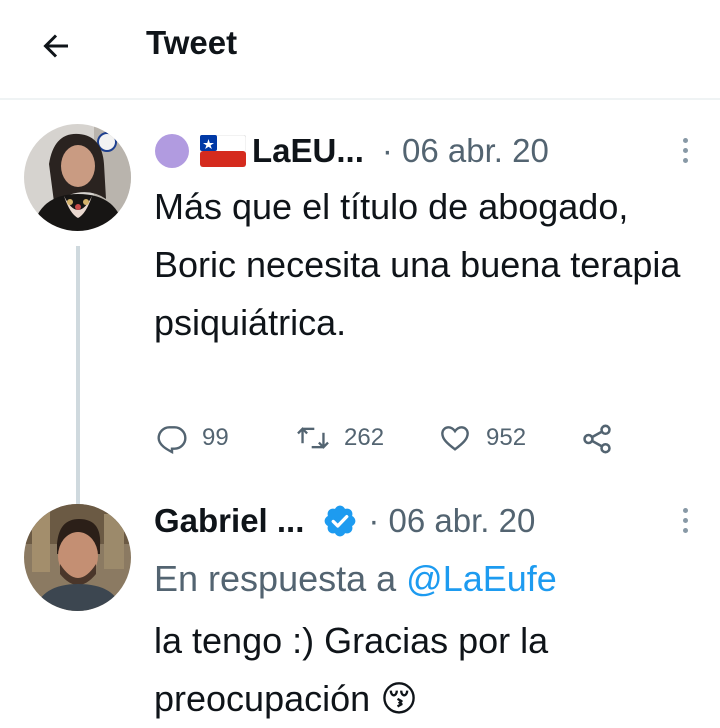 The image size is (720, 728). I want to click on reply-icon, so click(172, 440).